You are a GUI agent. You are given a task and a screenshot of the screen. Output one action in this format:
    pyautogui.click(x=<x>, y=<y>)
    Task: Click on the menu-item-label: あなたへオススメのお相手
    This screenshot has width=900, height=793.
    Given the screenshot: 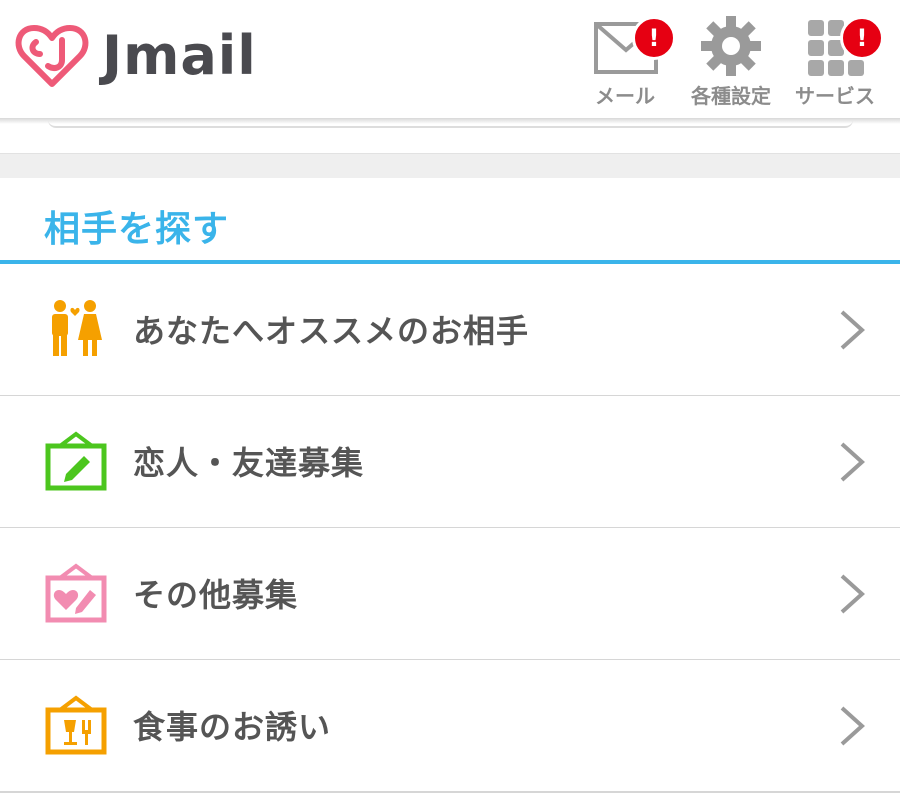 What is the action you would take?
    pyautogui.click(x=331, y=331)
    